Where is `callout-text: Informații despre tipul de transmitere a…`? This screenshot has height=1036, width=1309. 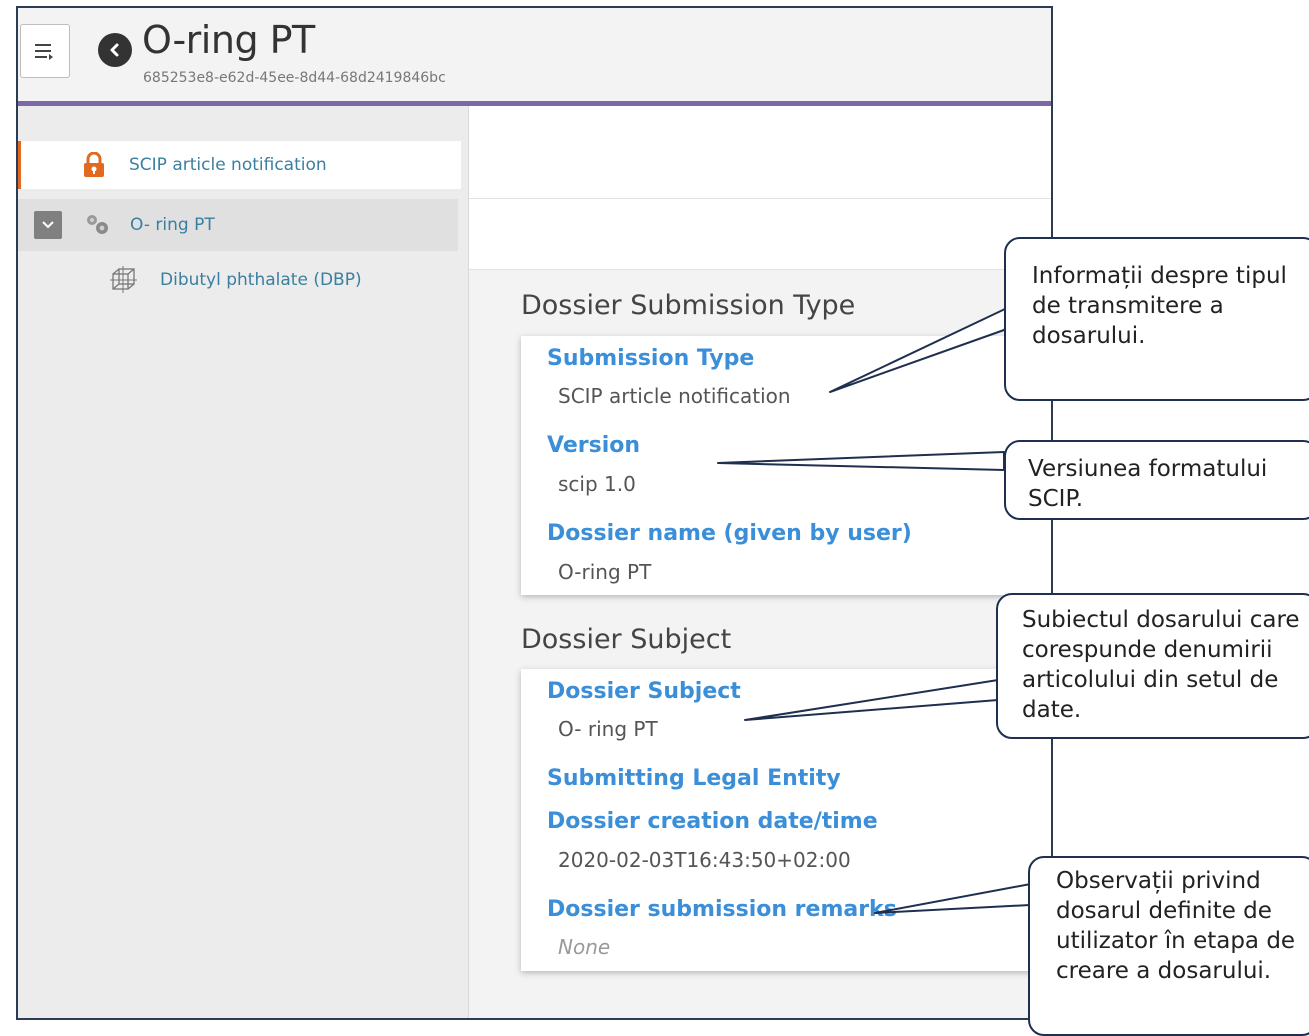 callout-text: Informații despre tipul de transmitere a… is located at coordinates (1159, 306).